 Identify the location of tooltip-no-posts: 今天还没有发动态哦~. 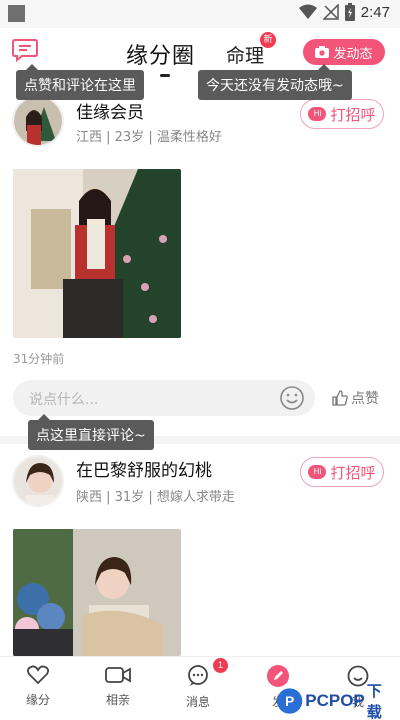
(275, 82).